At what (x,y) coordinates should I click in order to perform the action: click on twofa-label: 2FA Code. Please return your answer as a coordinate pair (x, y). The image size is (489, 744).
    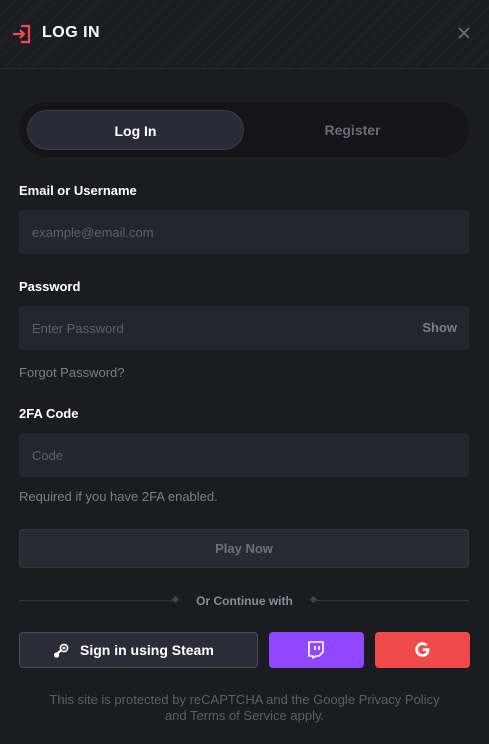
    Looking at the image, I should click on (49, 413).